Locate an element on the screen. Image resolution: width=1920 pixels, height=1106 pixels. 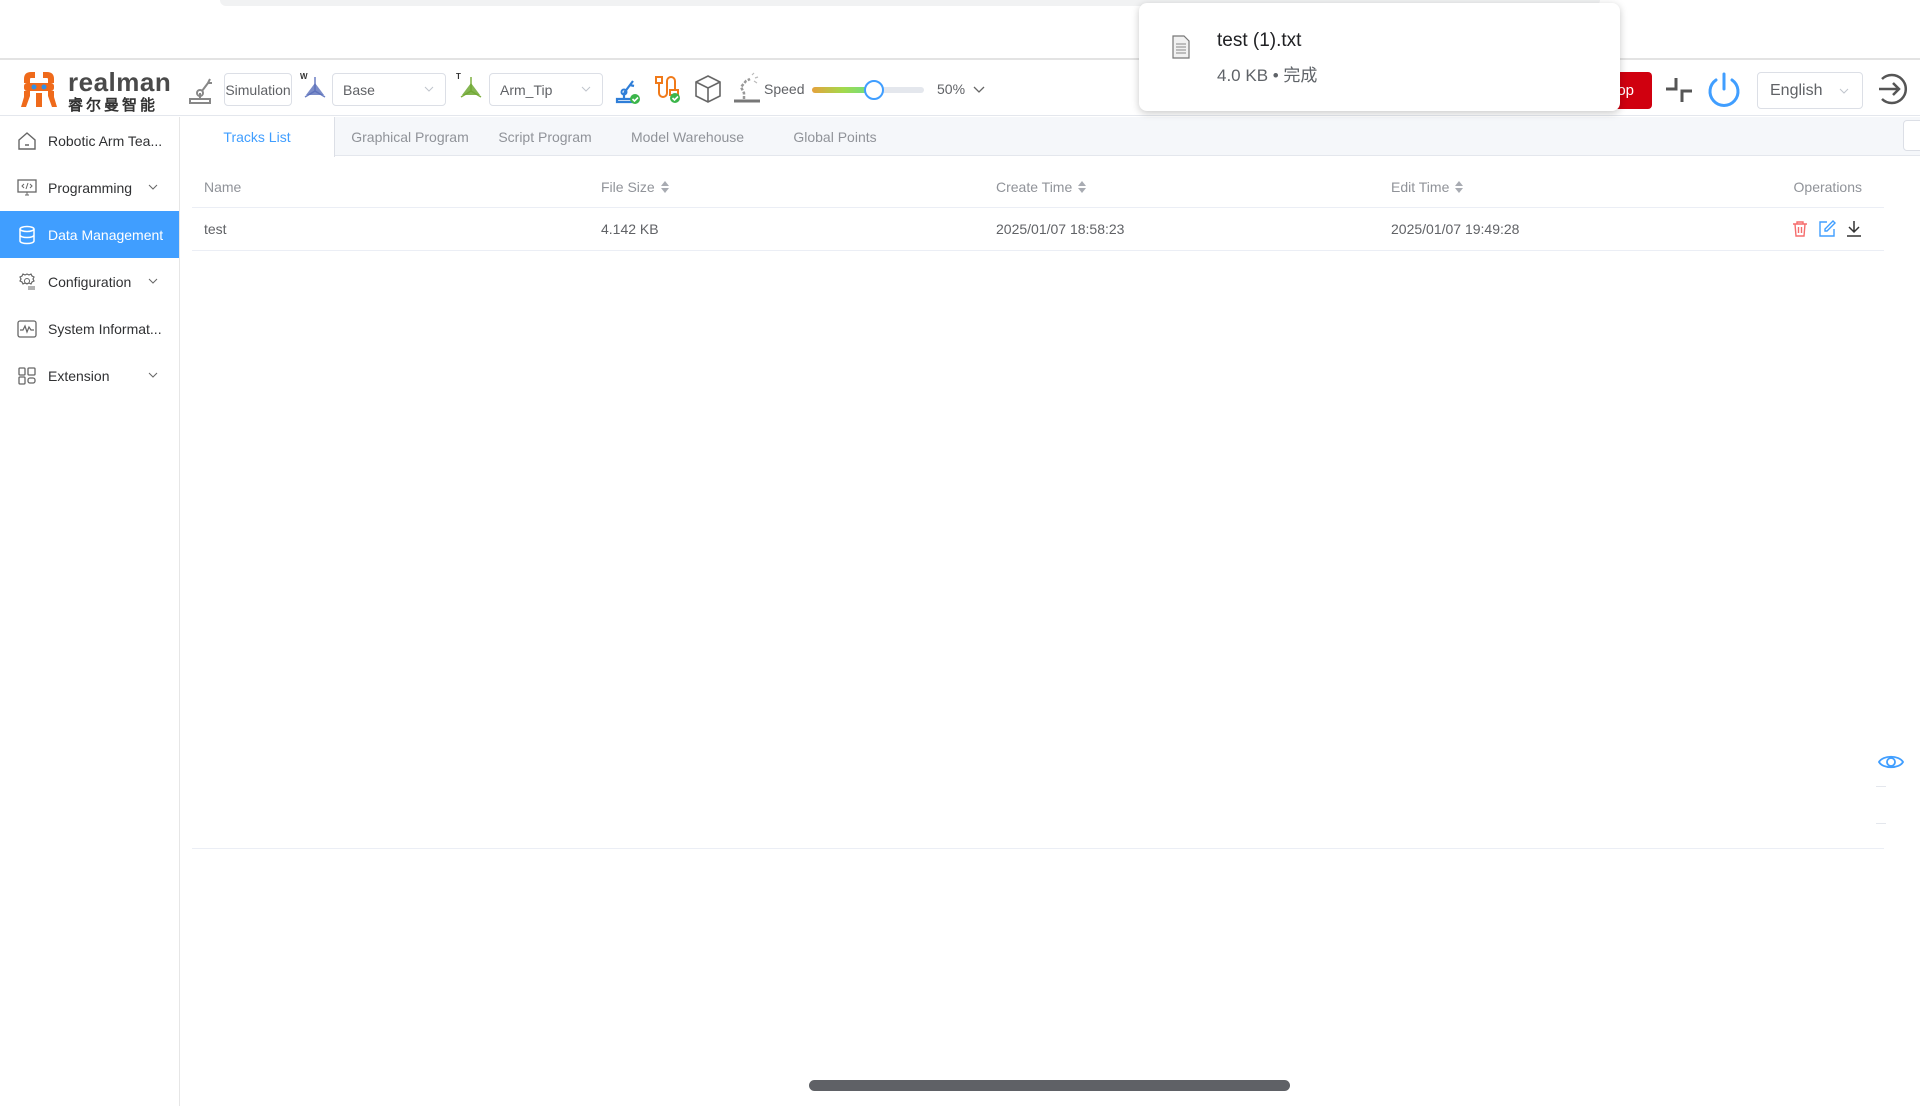
language-select: English is located at coordinates (1810, 90).